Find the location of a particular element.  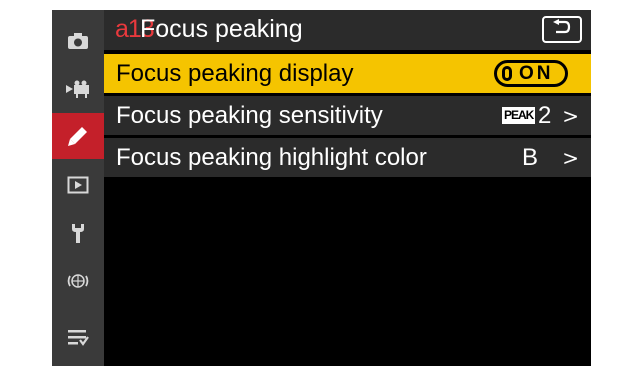

tab-playback is located at coordinates (78, 185).